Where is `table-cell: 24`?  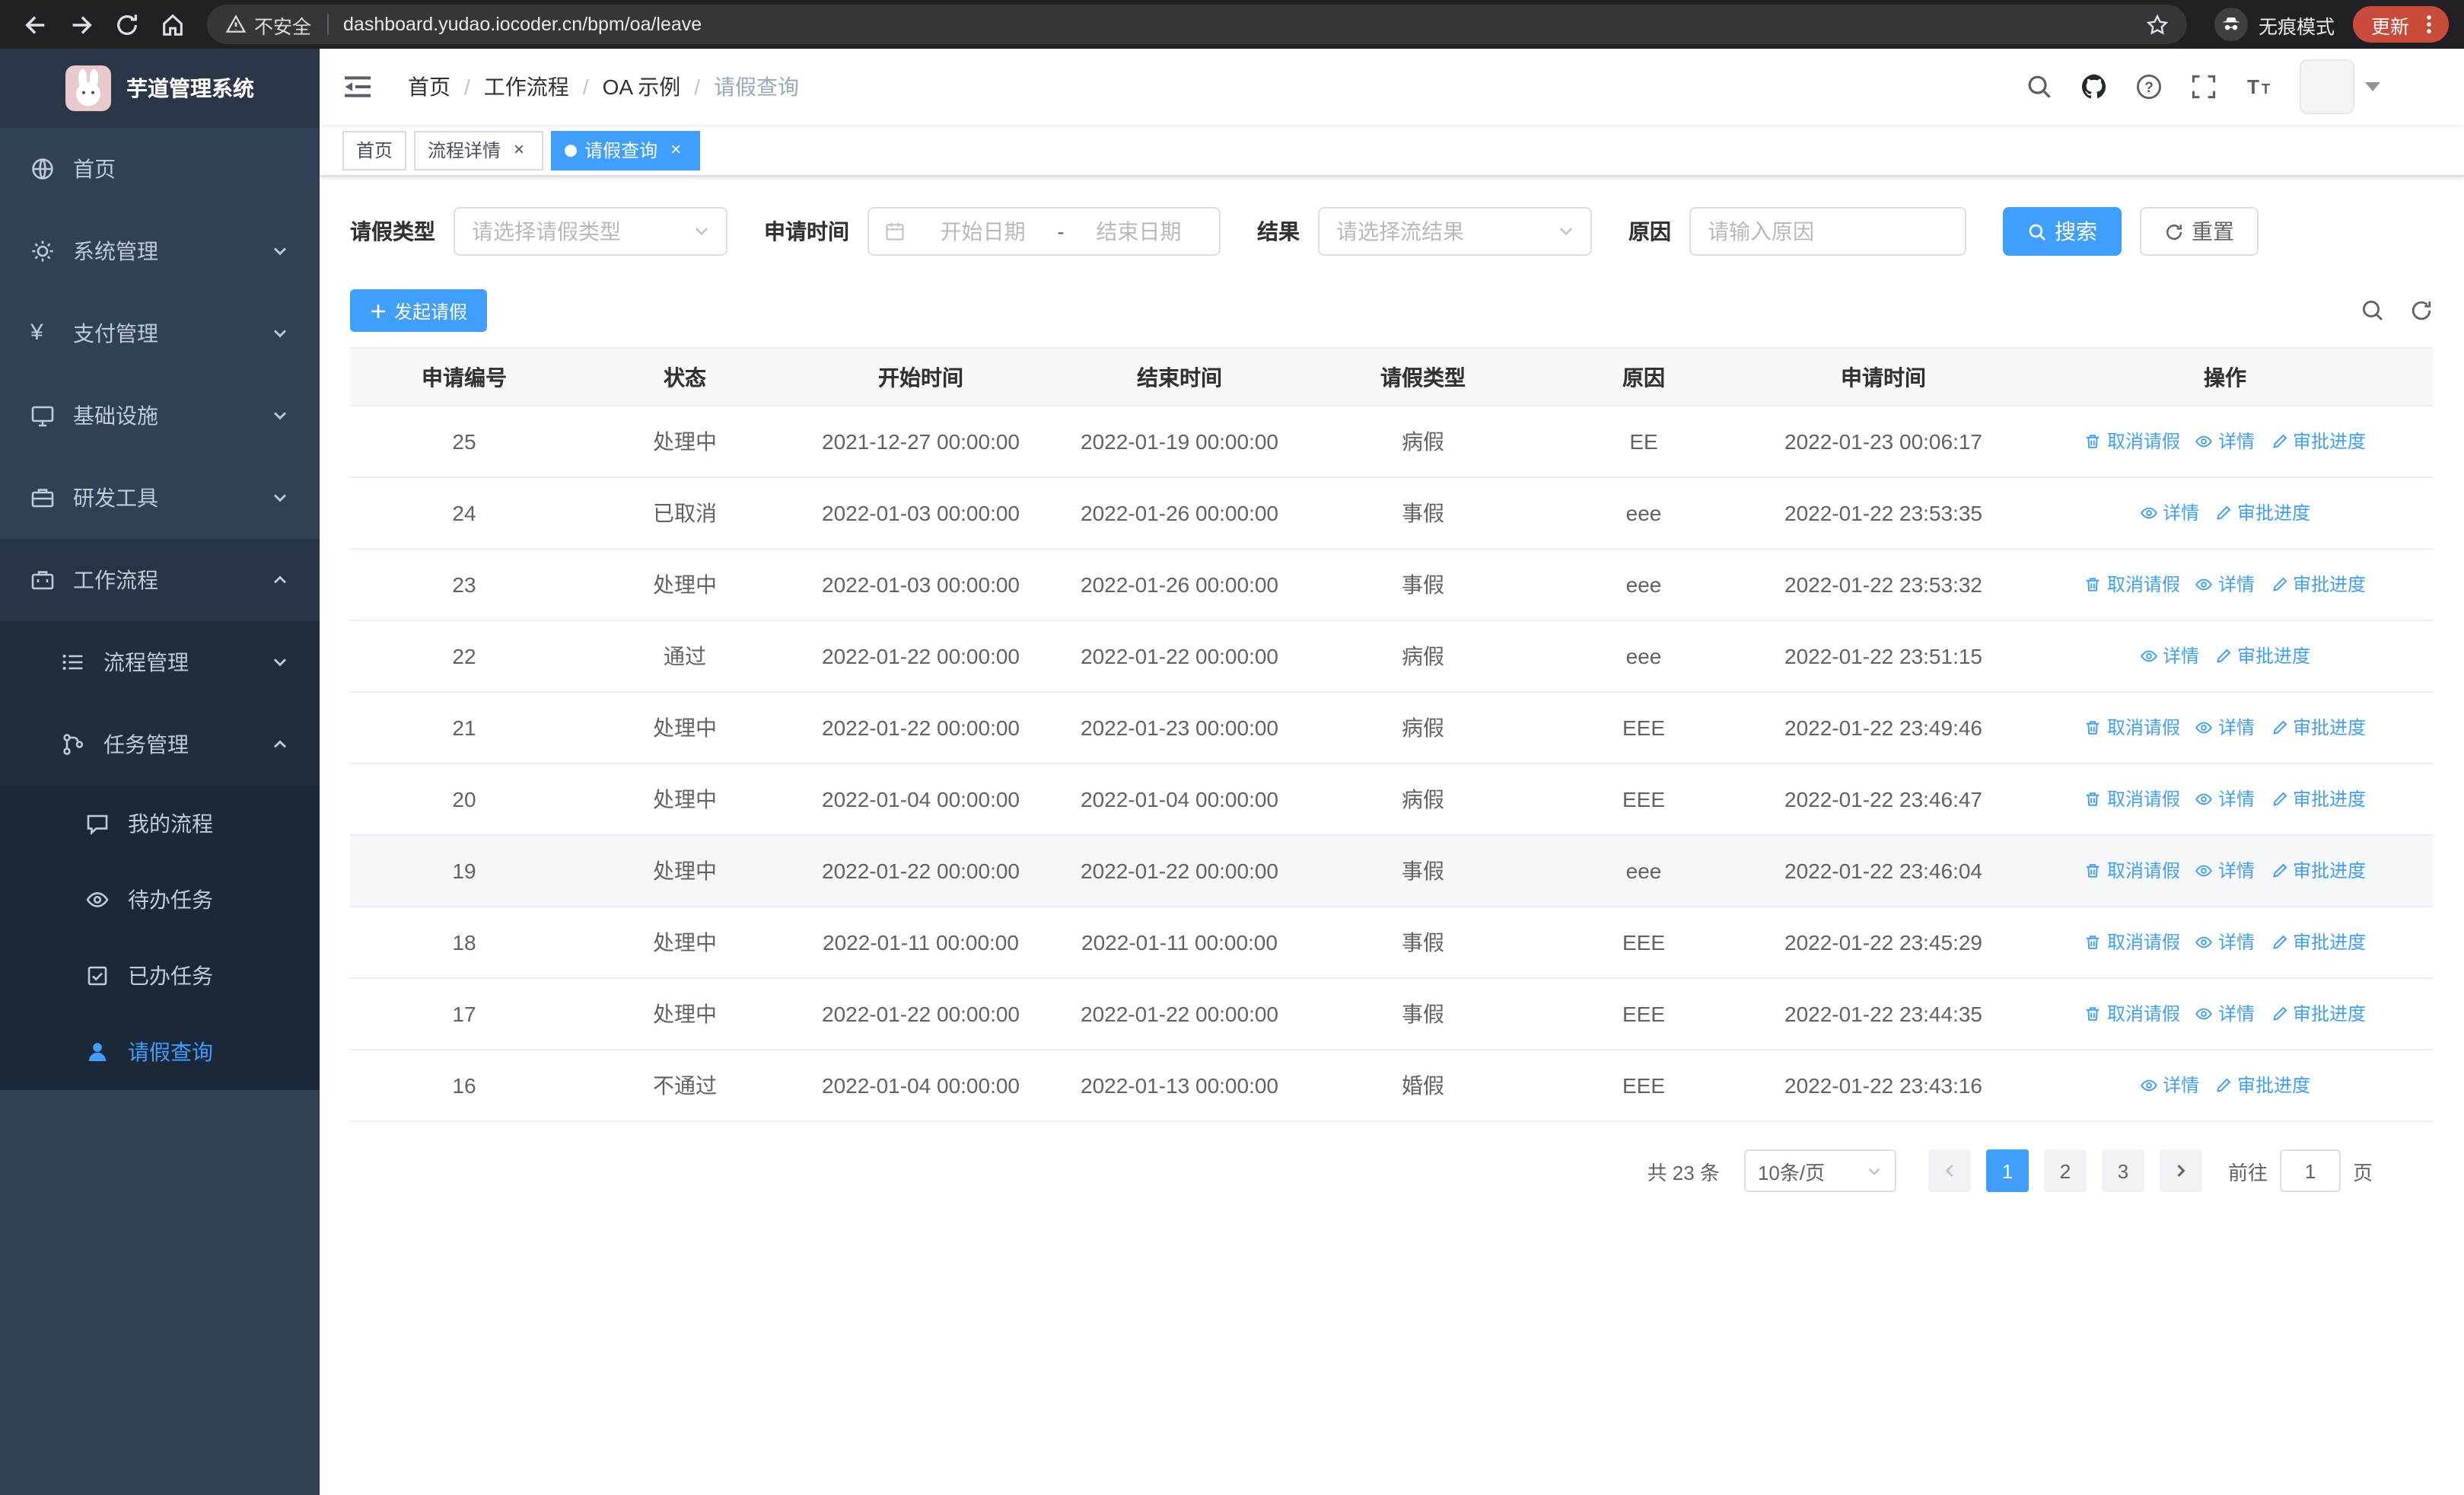
table-cell: 24 is located at coordinates (464, 514).